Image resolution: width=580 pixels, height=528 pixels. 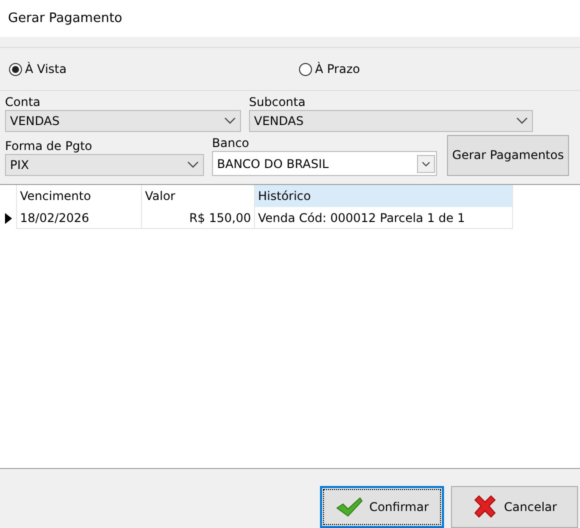 I want to click on bank-dropdown: BANCO DO BRASIL, so click(x=324, y=163).